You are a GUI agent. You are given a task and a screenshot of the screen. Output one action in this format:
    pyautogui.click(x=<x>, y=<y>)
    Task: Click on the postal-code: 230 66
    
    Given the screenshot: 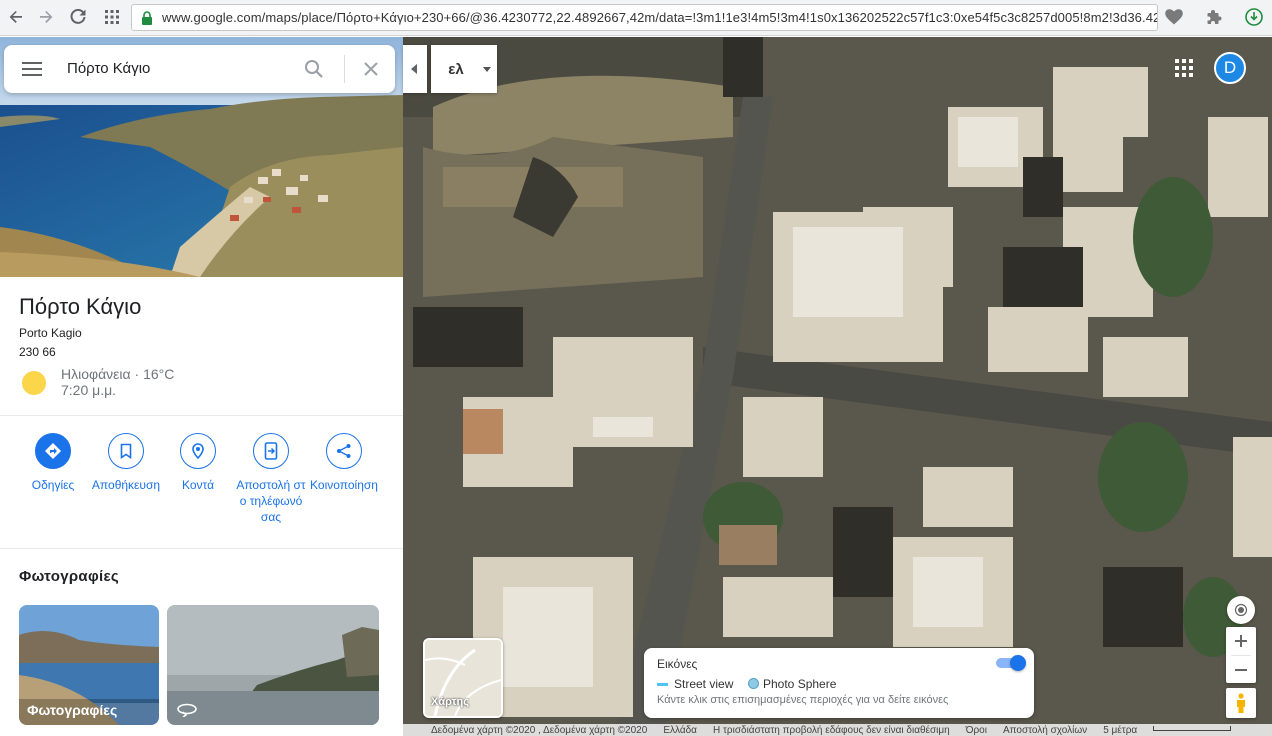 What is the action you would take?
    pyautogui.click(x=37, y=352)
    